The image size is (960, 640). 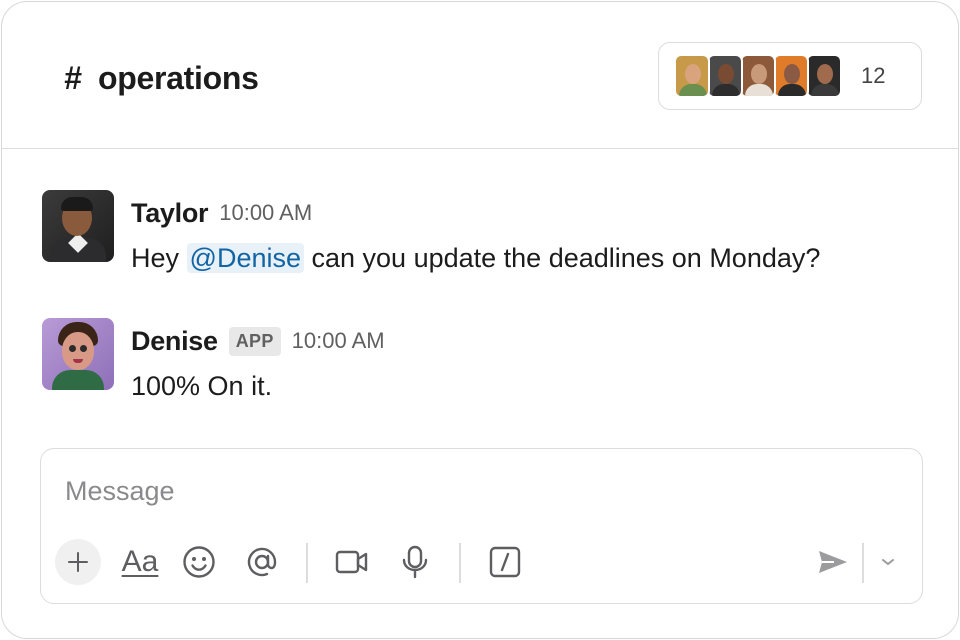 What do you see at coordinates (352, 562) in the screenshot?
I see `video-icon` at bounding box center [352, 562].